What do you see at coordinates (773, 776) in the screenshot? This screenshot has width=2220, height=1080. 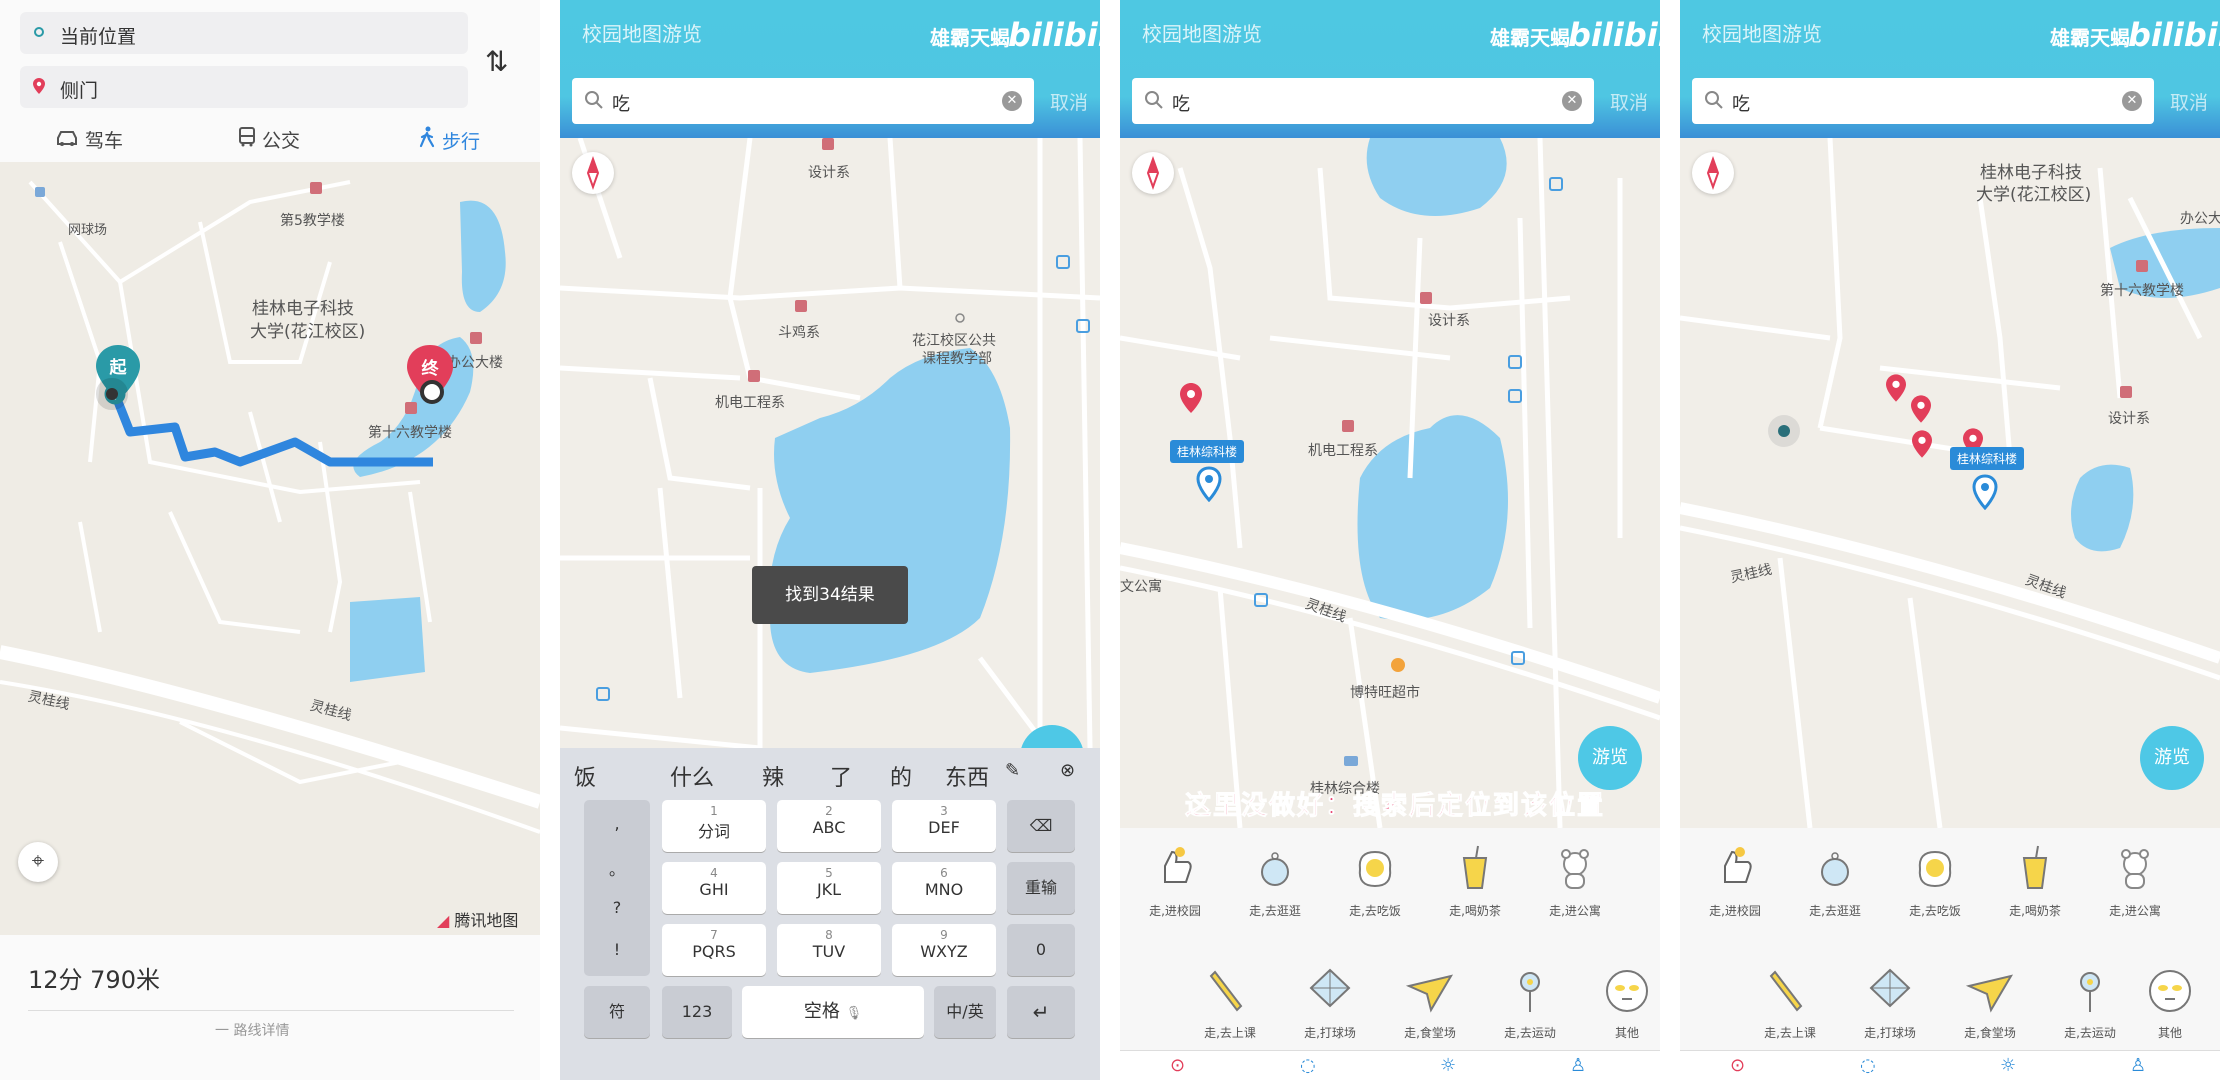 I see `candidate: 辣` at bounding box center [773, 776].